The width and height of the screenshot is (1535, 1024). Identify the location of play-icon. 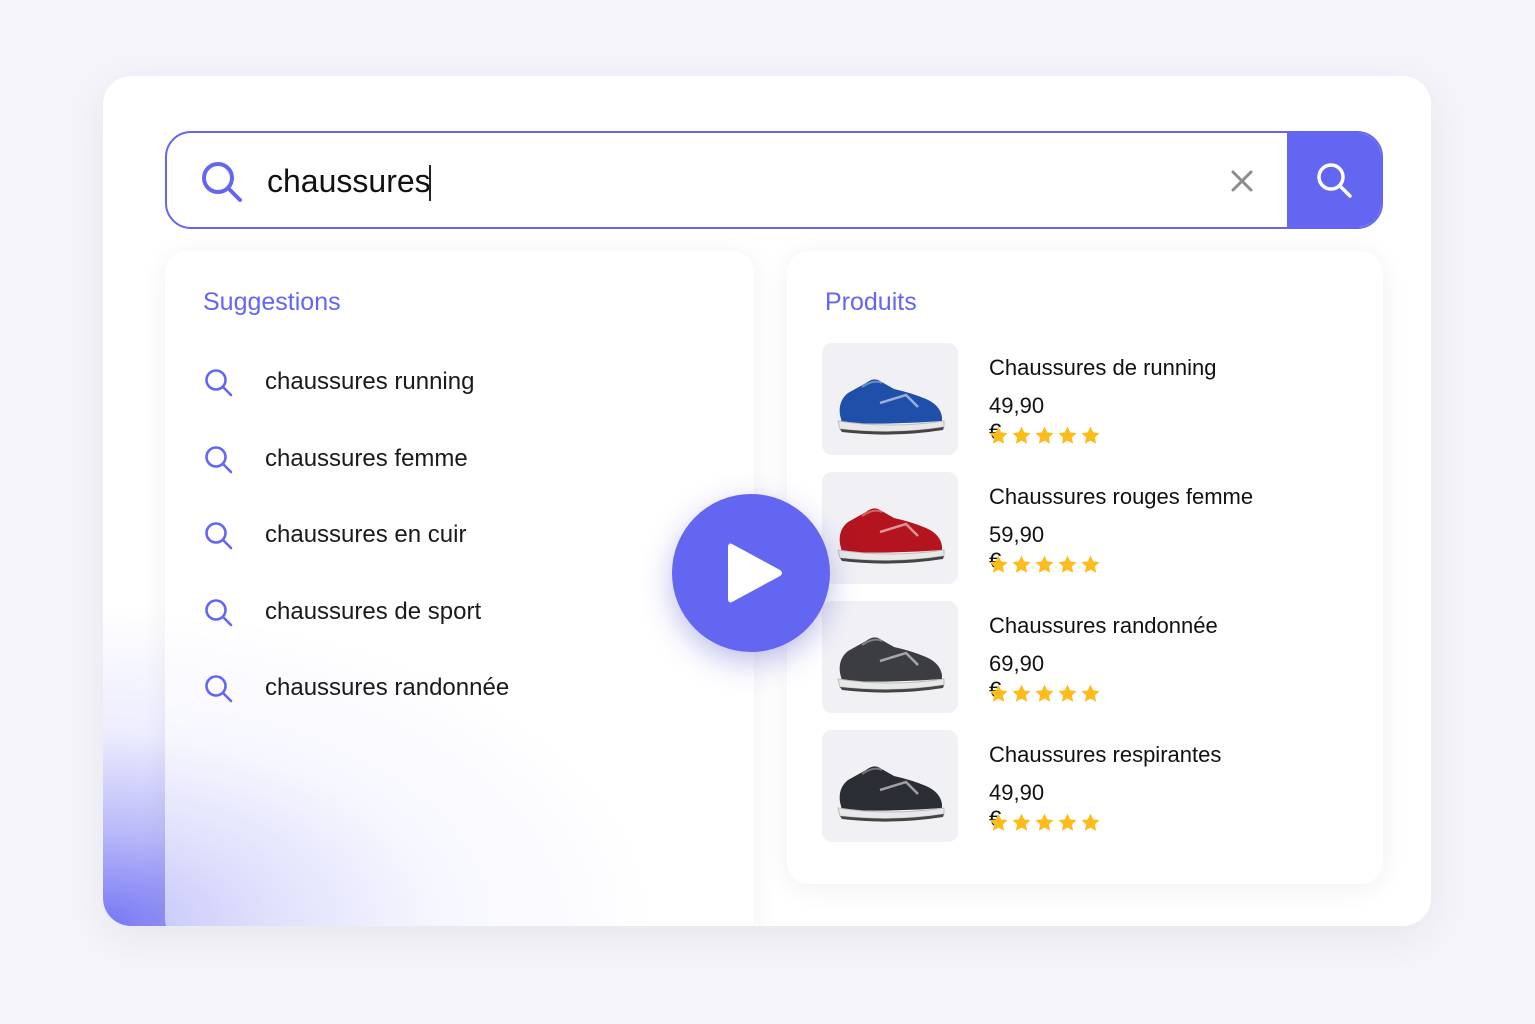
(755, 573).